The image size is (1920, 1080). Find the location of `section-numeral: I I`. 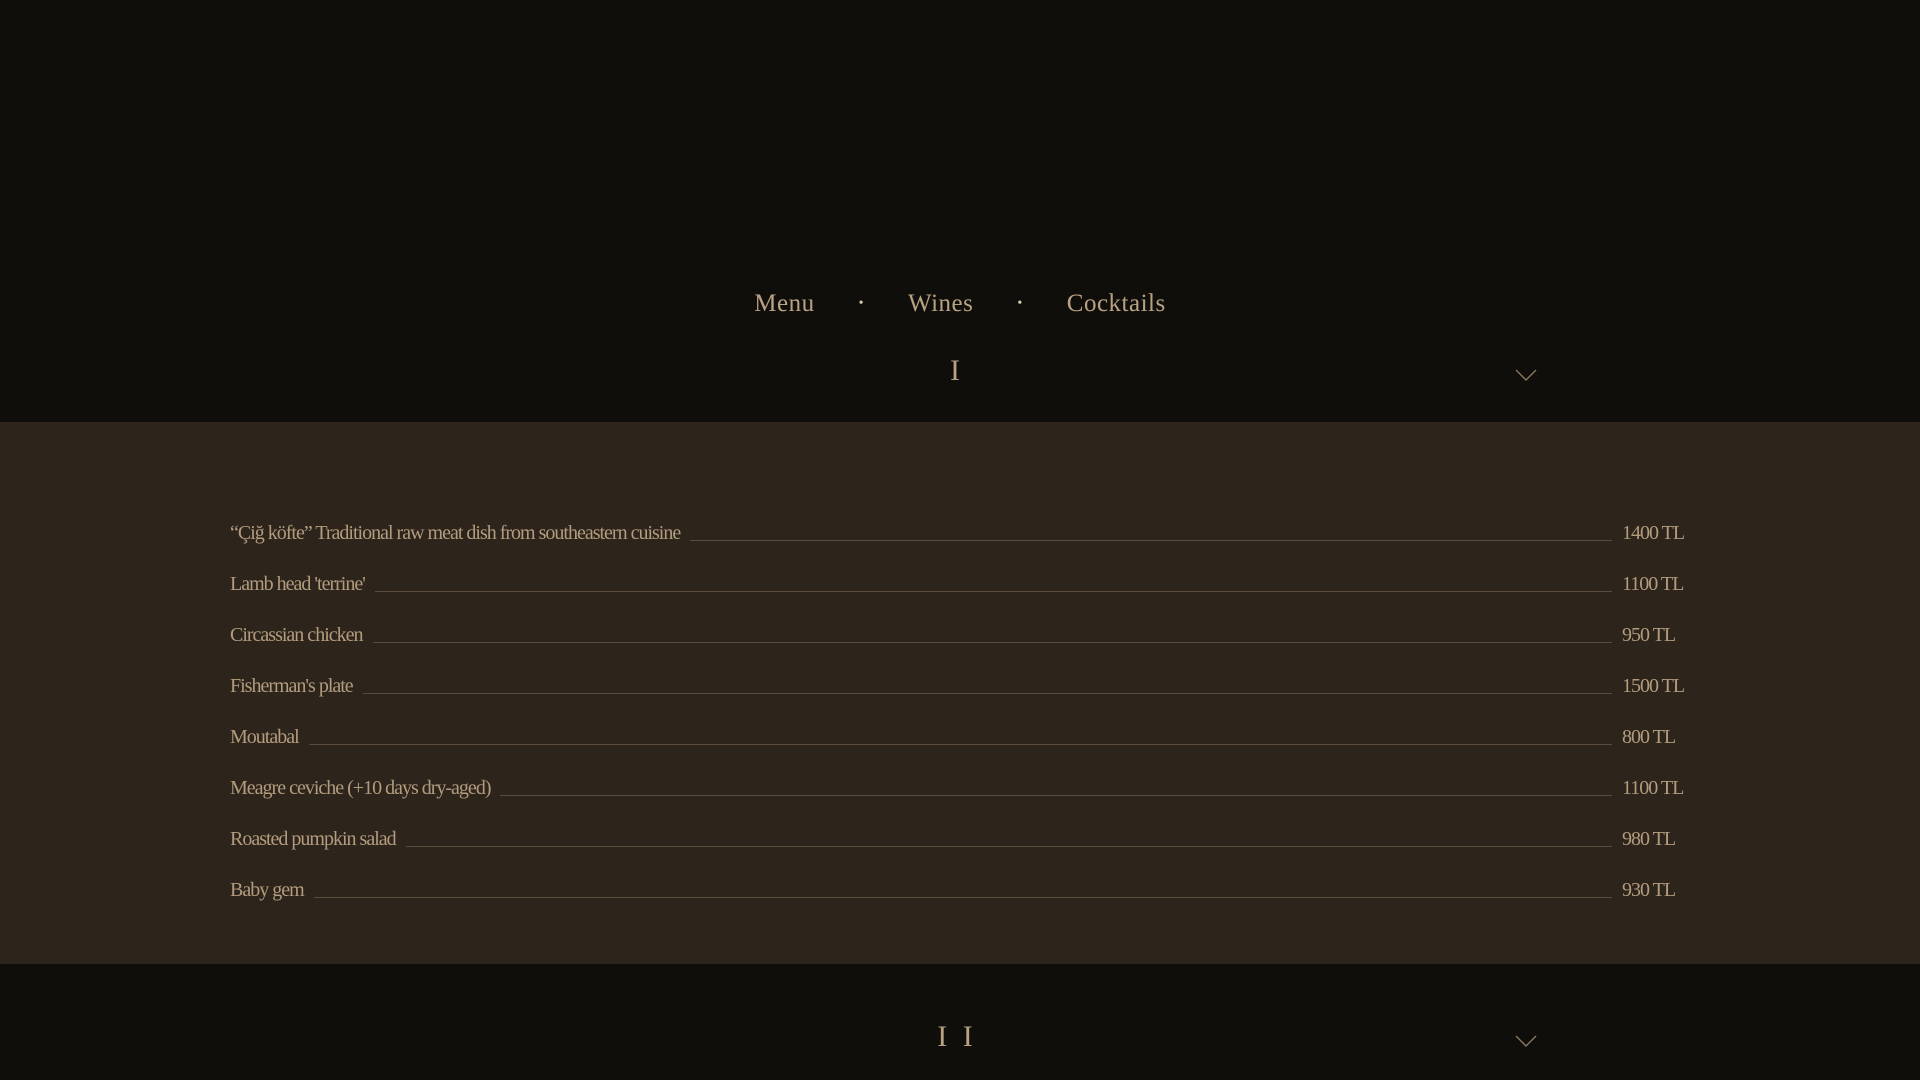

section-numeral: I I is located at coordinates (957, 1036).